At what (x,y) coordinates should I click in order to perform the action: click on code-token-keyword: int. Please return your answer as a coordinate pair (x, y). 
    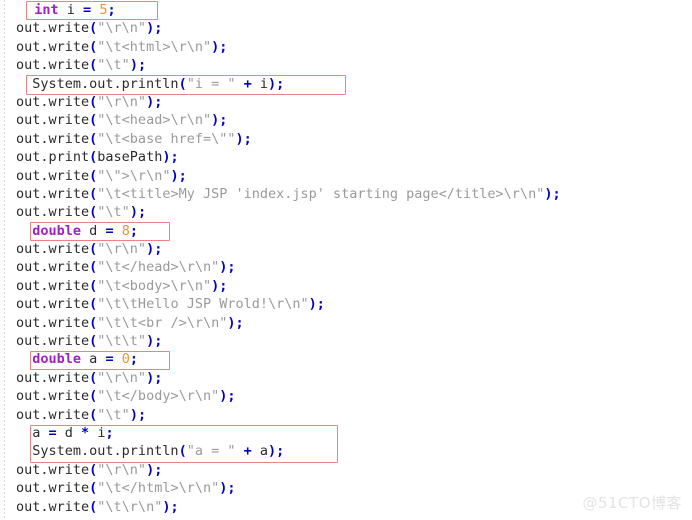
    Looking at the image, I should click on (46, 10).